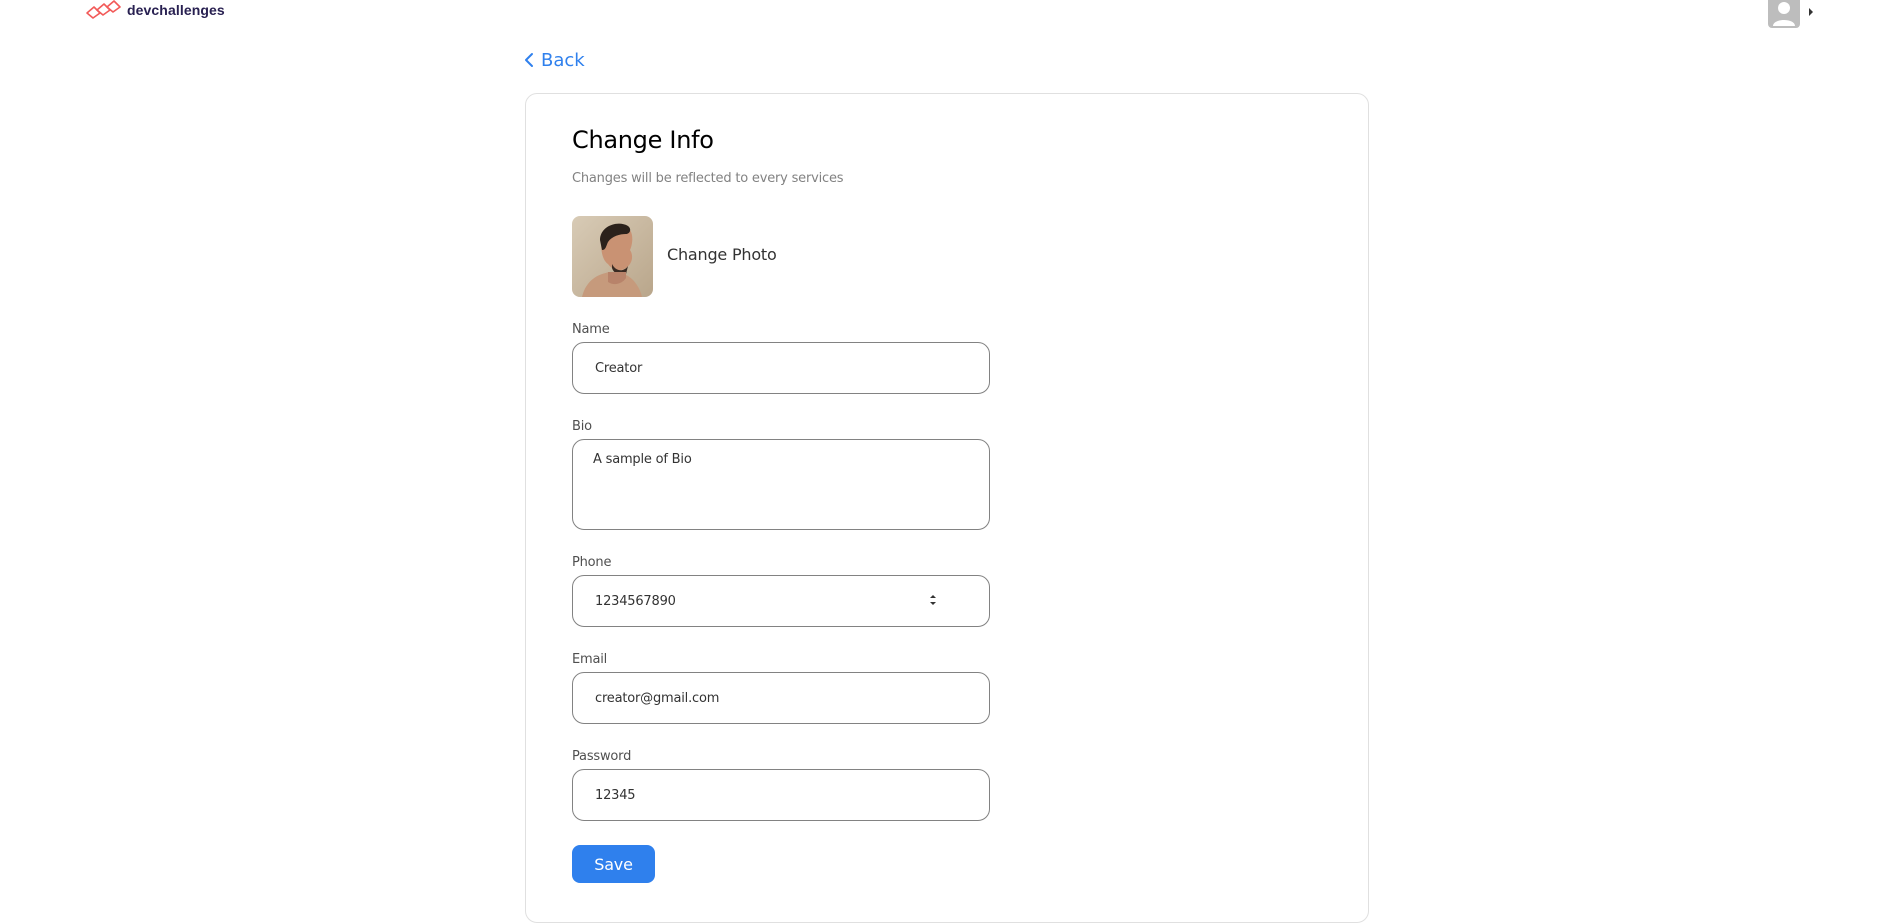  Describe the element at coordinates (591, 329) in the screenshot. I see `name-label: Name` at that location.